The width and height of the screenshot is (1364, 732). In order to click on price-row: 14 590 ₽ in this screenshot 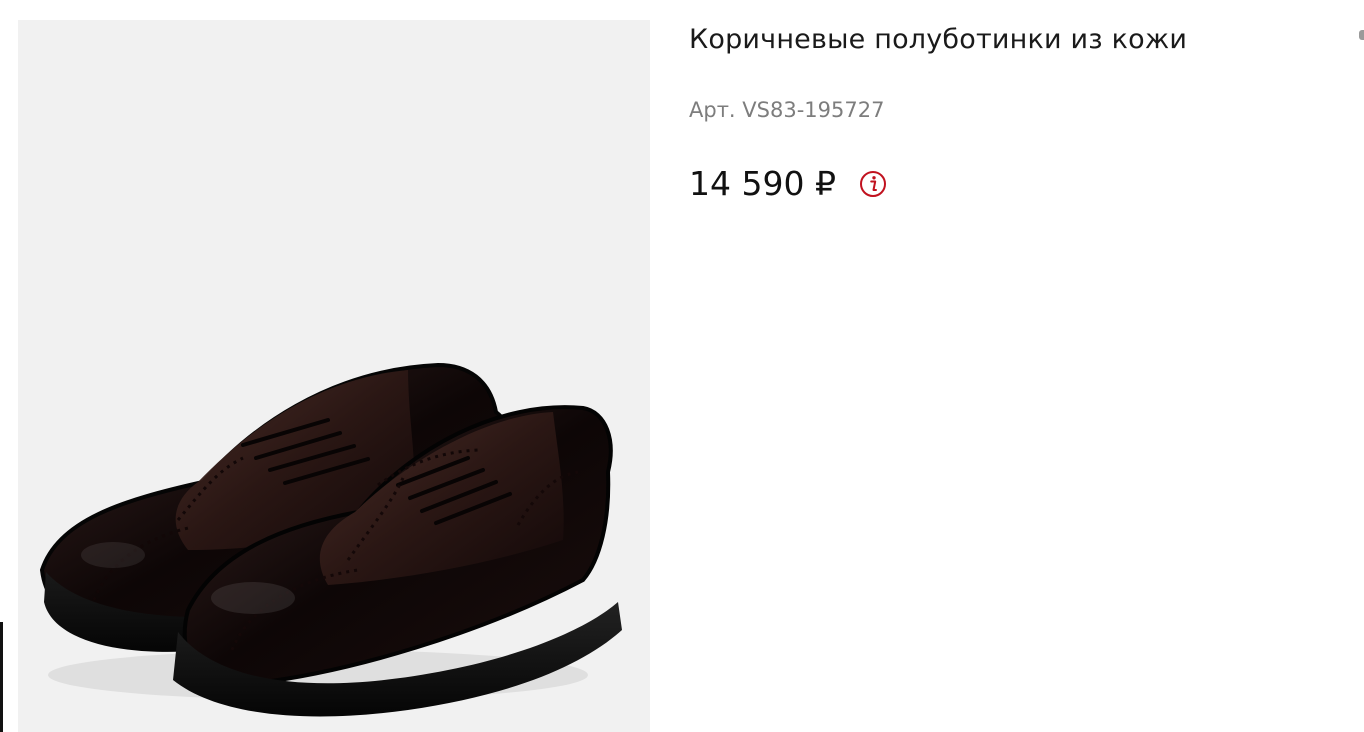, I will do `click(788, 183)`.